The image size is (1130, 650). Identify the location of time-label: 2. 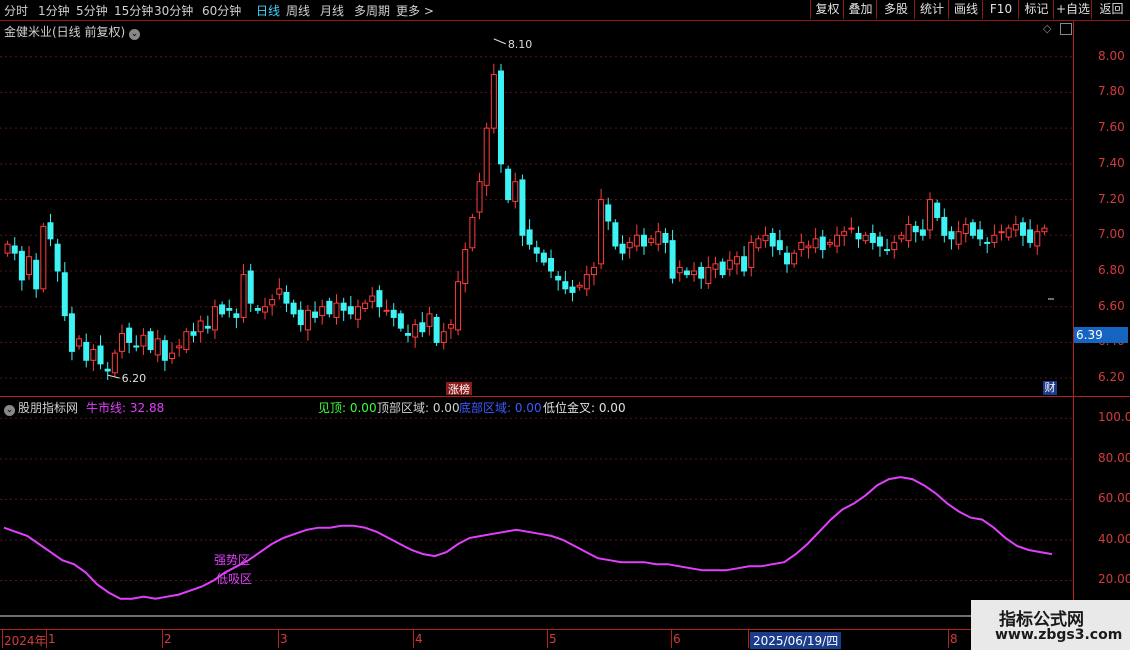
(168, 639).